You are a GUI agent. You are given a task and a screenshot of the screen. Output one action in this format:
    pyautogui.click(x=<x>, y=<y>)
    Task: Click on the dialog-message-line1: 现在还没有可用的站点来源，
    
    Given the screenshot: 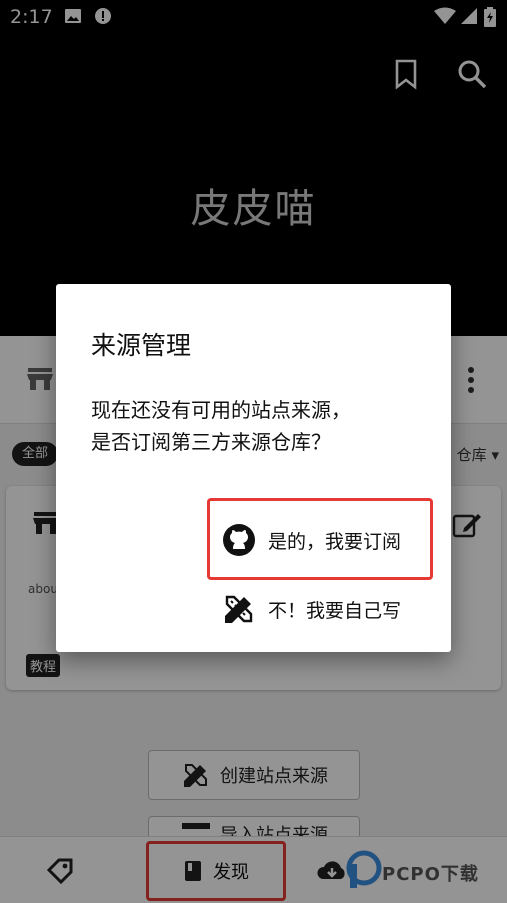 What is the action you would take?
    pyautogui.click(x=221, y=410)
    